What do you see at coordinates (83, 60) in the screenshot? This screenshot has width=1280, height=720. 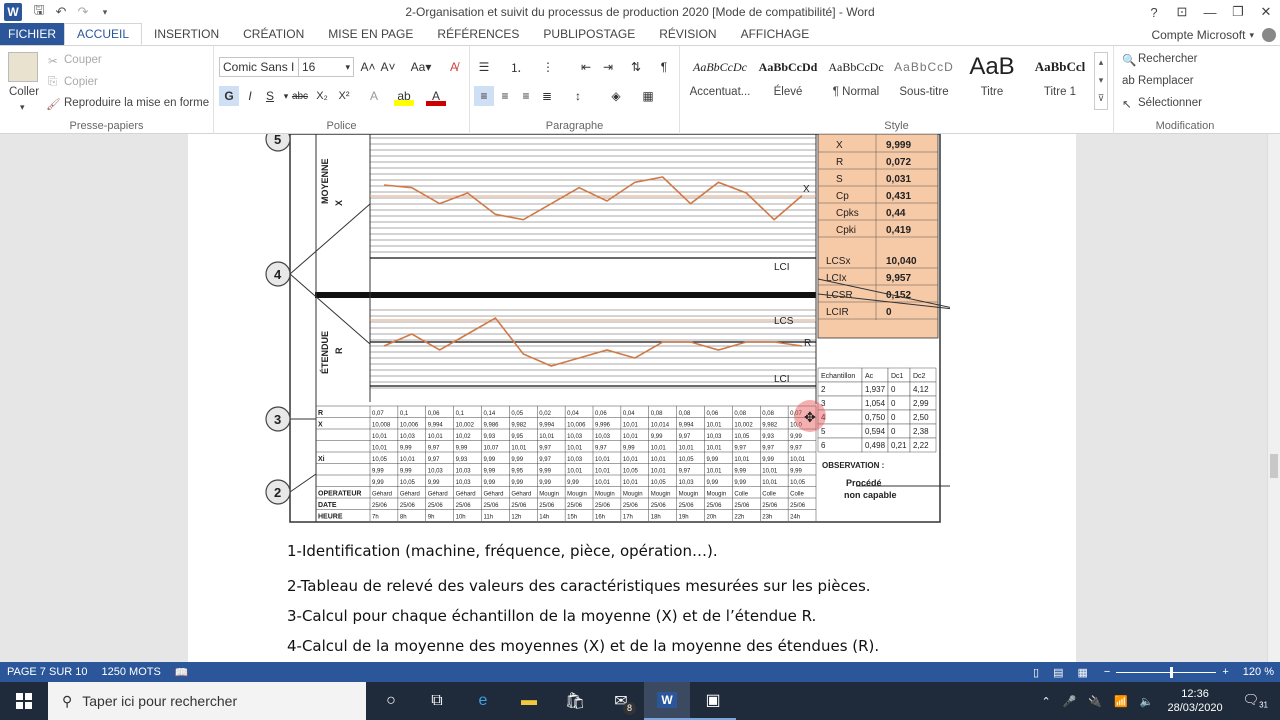 I see `cut-button: Couper` at bounding box center [83, 60].